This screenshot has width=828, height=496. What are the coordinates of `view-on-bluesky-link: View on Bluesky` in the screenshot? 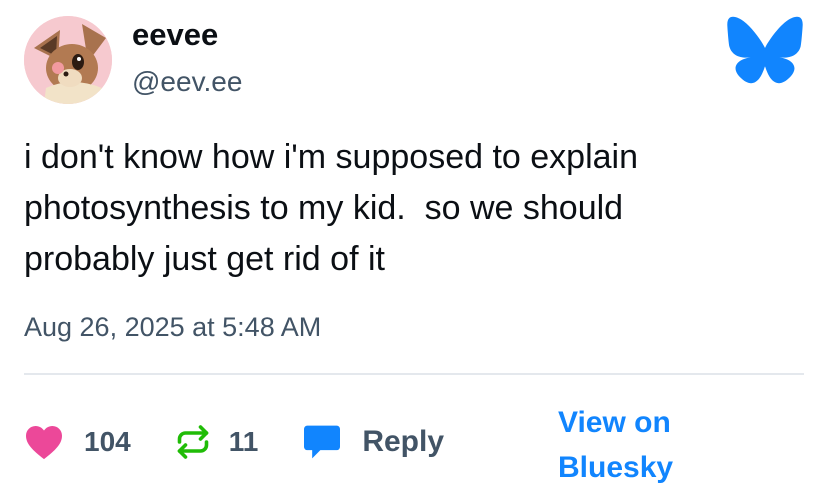 It's located at (633, 445).